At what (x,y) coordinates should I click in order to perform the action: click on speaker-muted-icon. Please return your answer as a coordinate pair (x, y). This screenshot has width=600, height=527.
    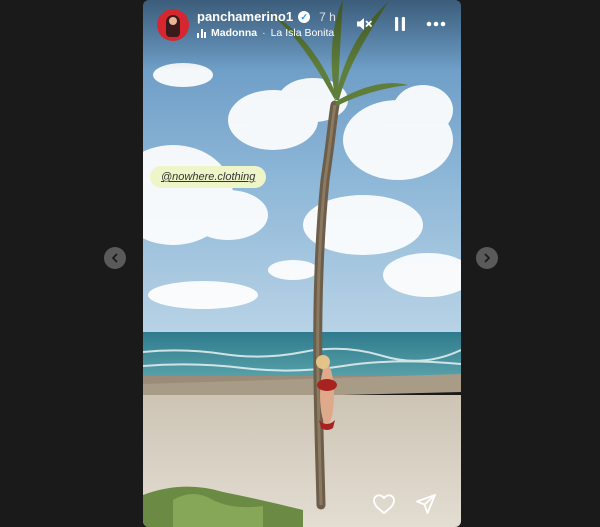
    Looking at the image, I should click on (364, 24).